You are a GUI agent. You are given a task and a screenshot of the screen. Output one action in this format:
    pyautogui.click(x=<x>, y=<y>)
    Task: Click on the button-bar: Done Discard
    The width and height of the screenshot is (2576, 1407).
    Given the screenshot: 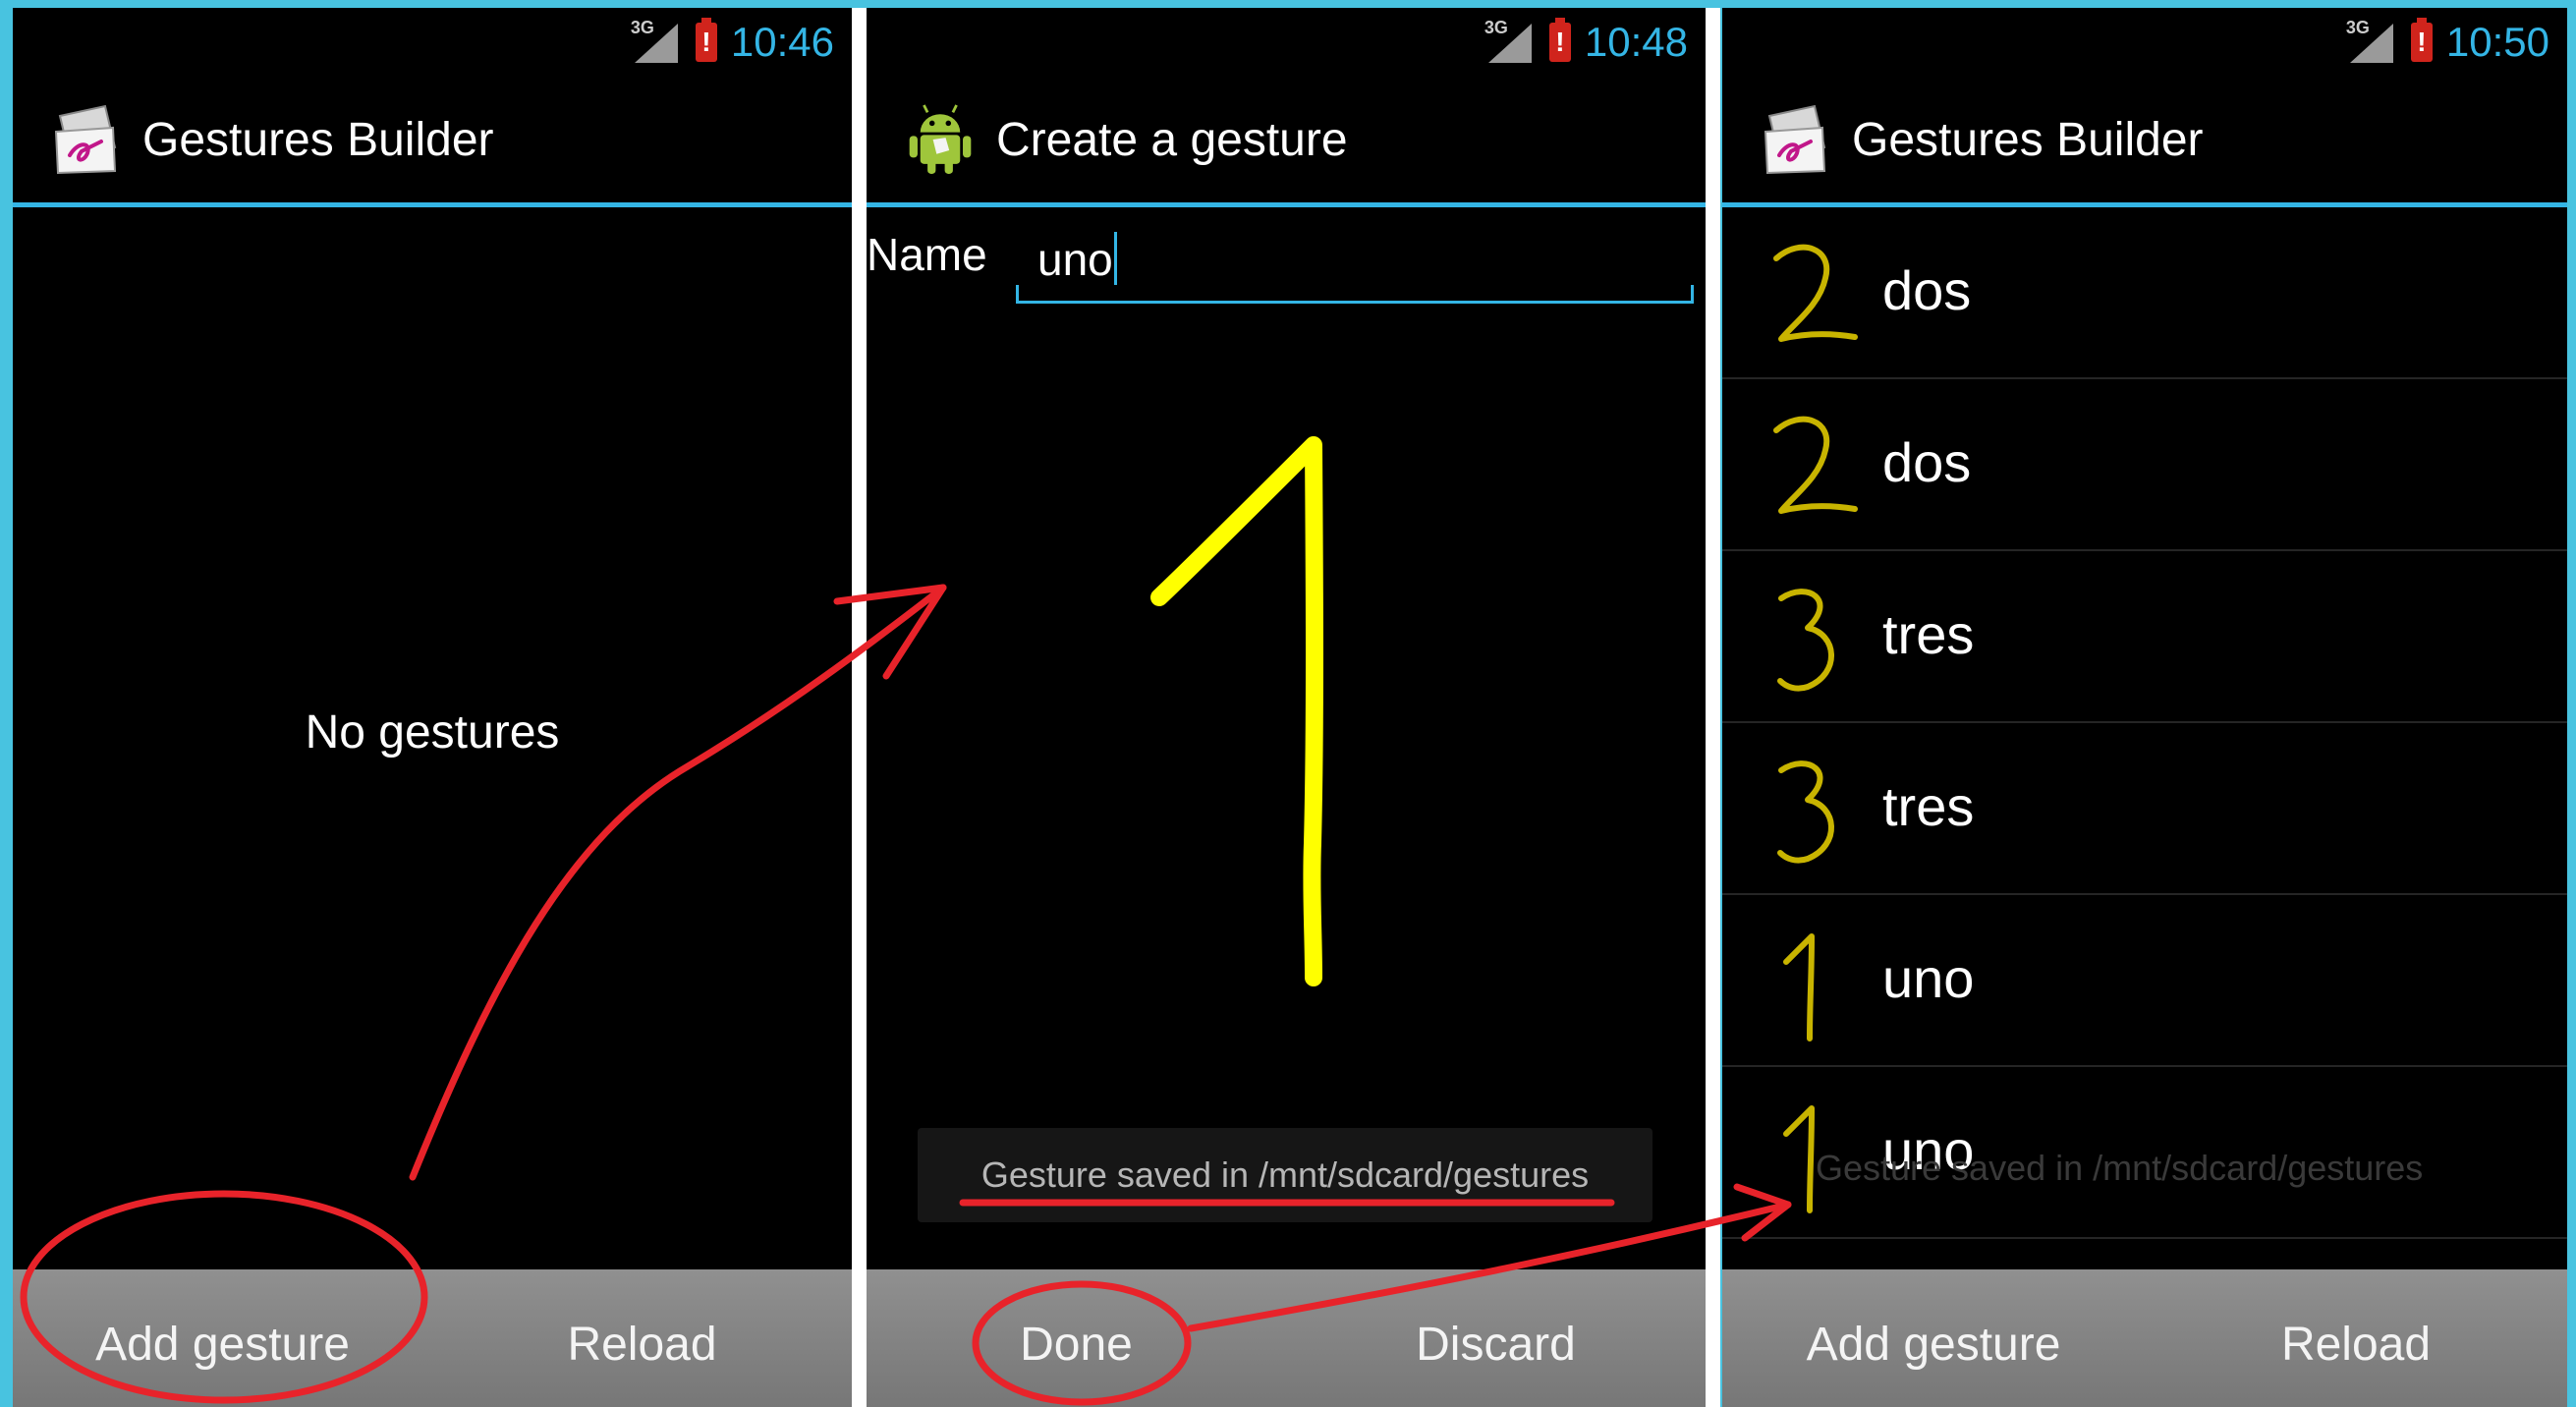 What is the action you would take?
    pyautogui.click(x=1286, y=1338)
    